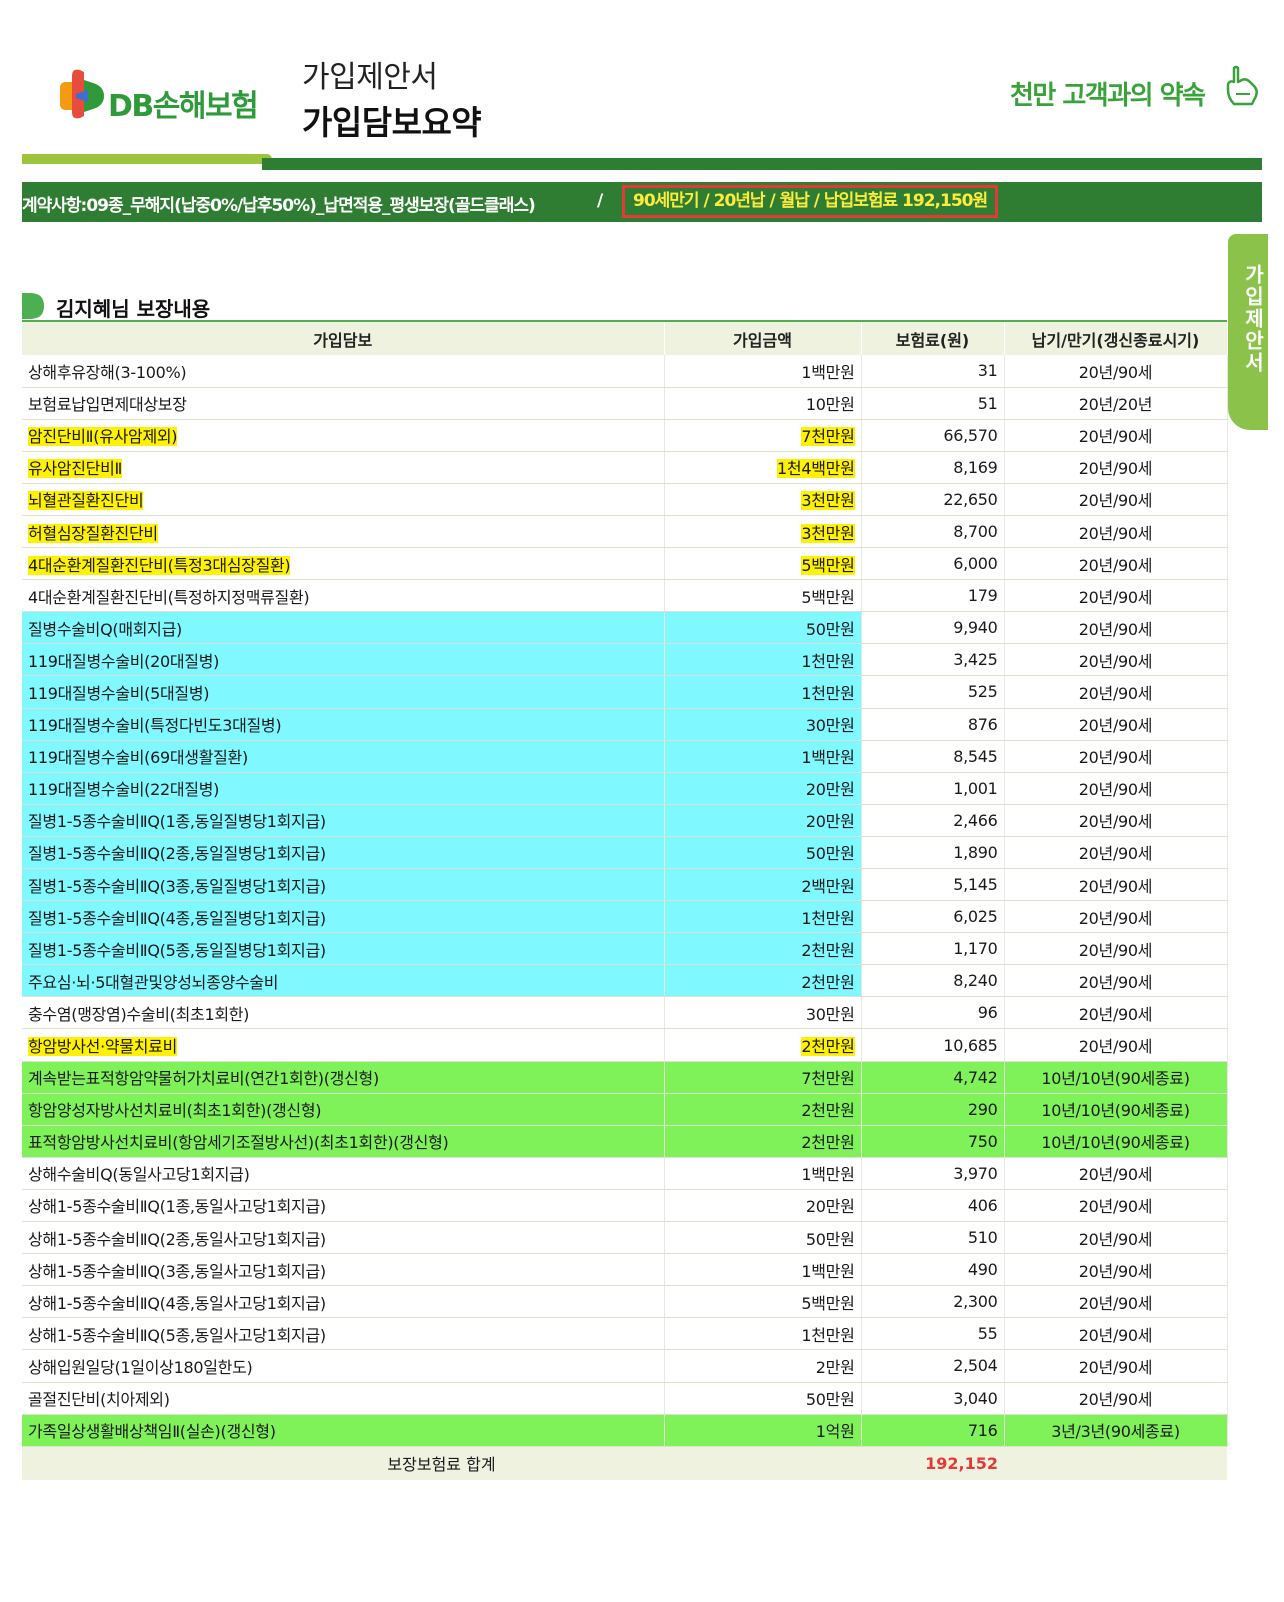  What do you see at coordinates (139, 1014) in the screenshot?
I see `coverage-name-text: 충수염(맹장염)수술비(최초1회한)` at bounding box center [139, 1014].